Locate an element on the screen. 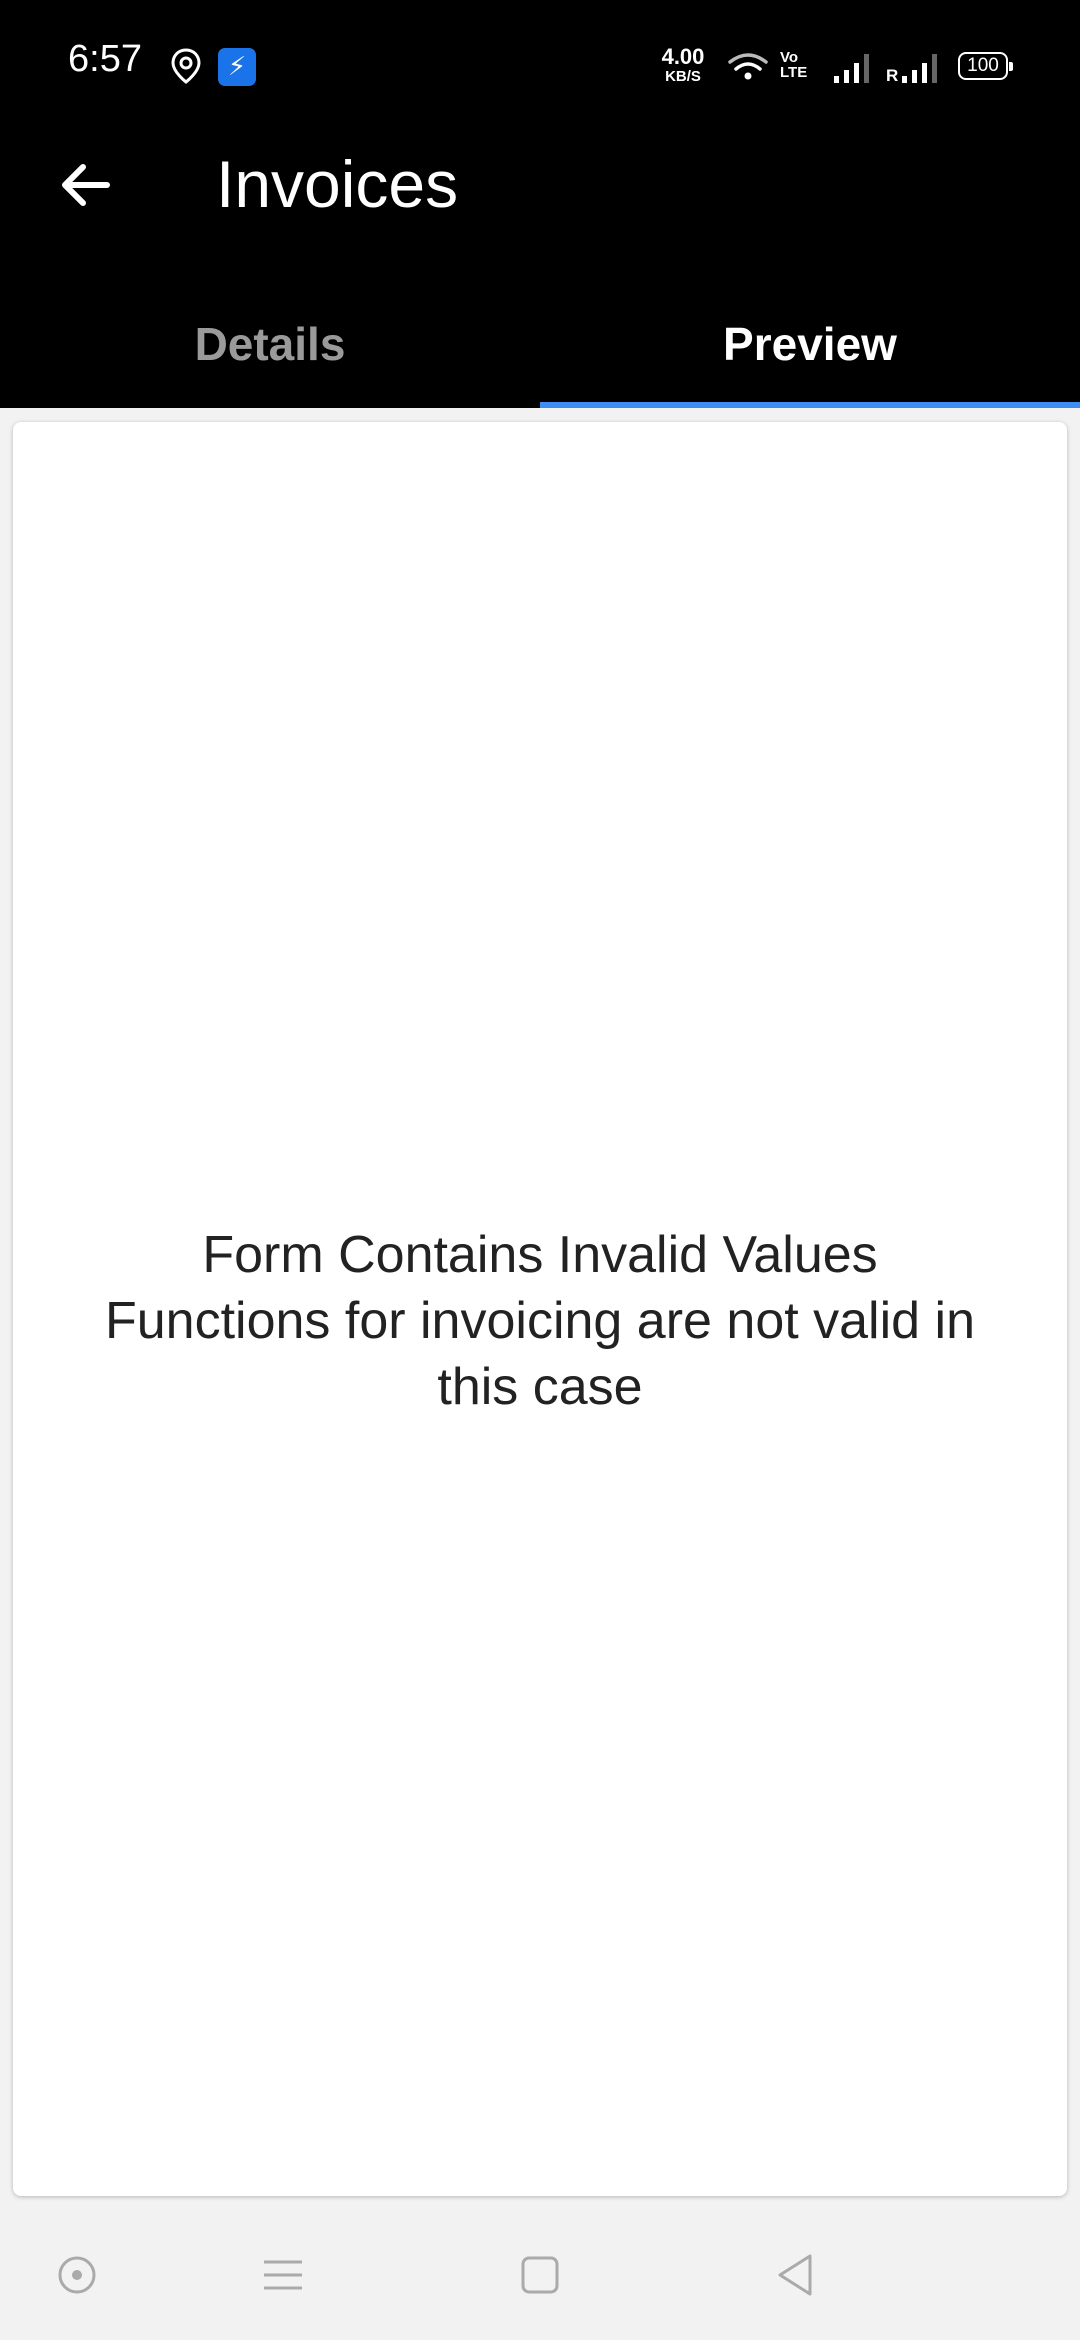 Image resolution: width=1080 pixels, height=2340 pixels. battery-icon: 100 is located at coordinates (985, 66).